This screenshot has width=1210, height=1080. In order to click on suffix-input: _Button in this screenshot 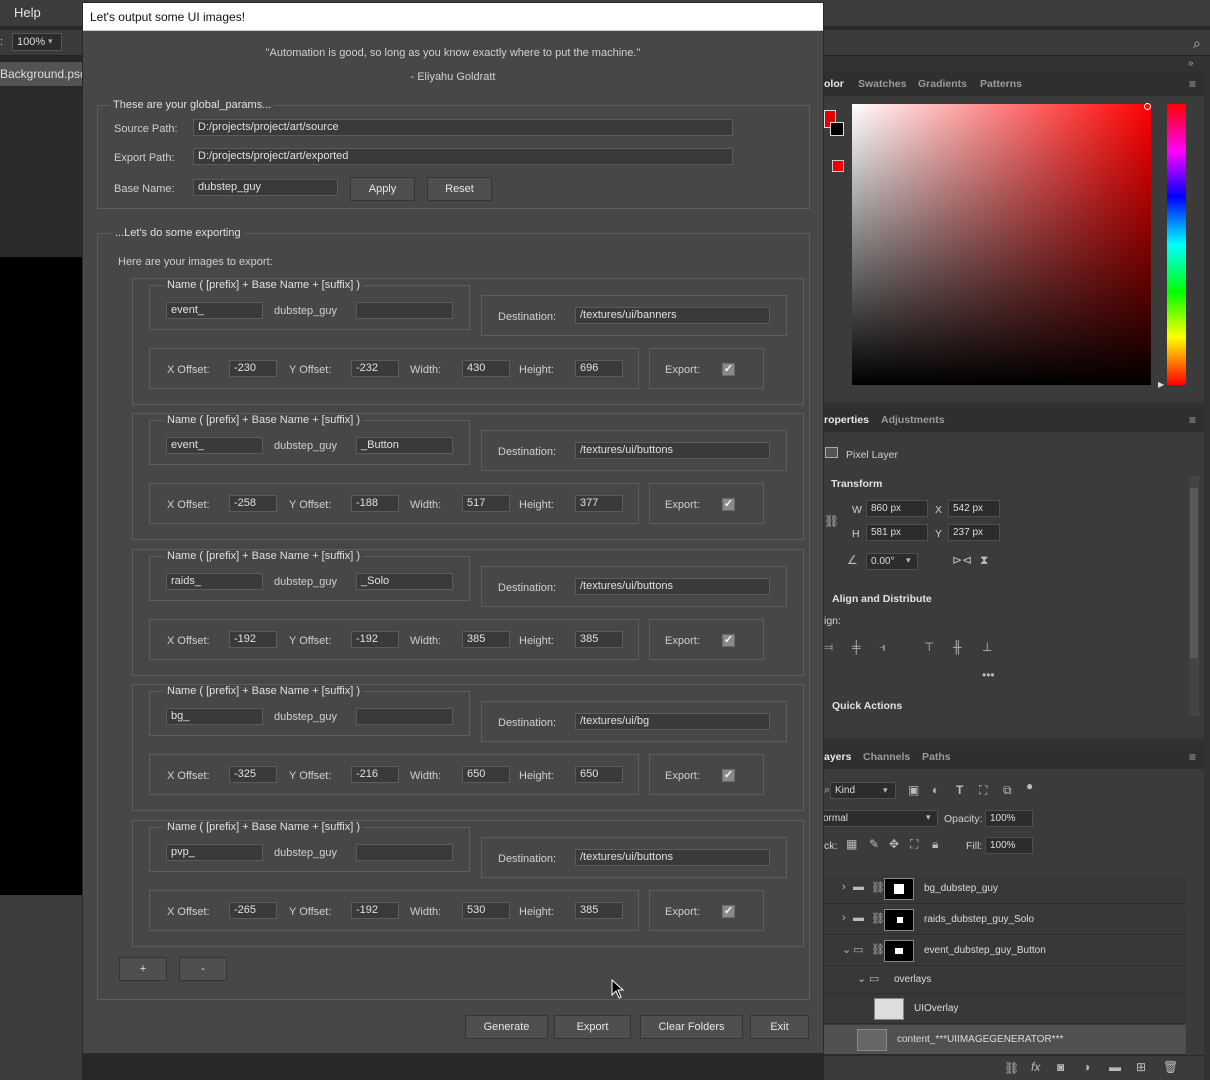, I will do `click(404, 445)`.